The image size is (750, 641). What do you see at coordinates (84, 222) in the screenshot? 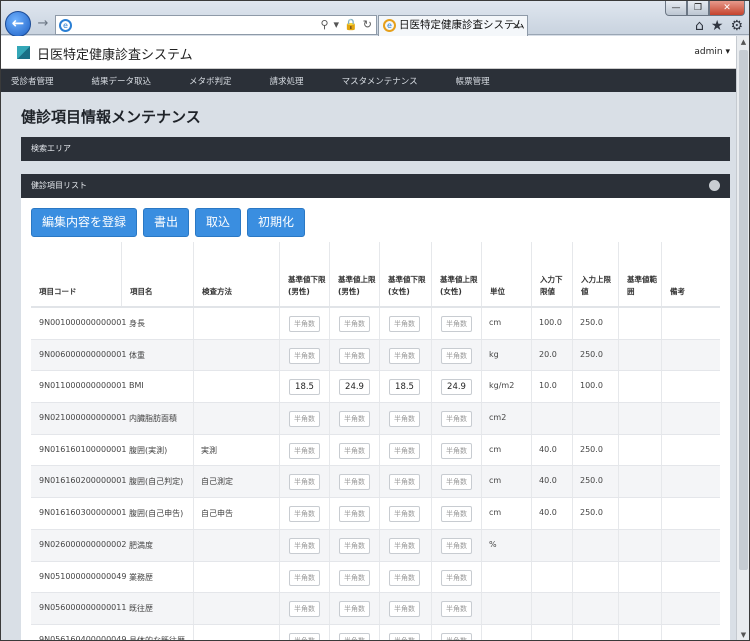
I see `save-button: 編集内容を登録` at bounding box center [84, 222].